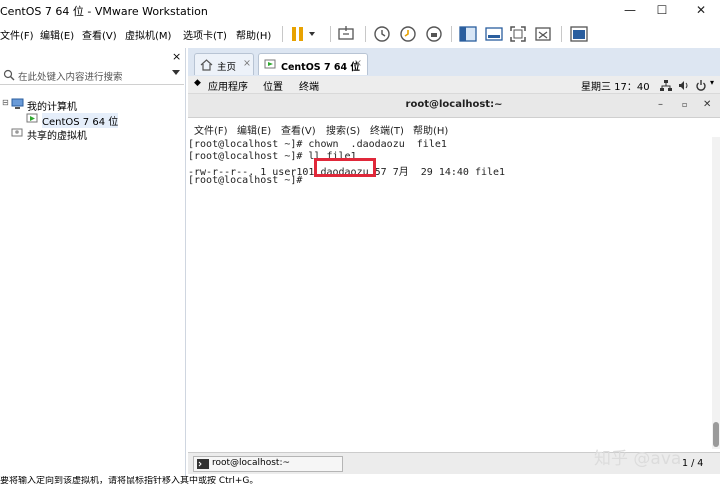 The height and width of the screenshot is (485, 720). What do you see at coordinates (360, 34) in the screenshot?
I see `menubar: 文件(F) 编辑(E) 查看(V) 虚拟机(M) 选项卡(T) 帮助(H)` at bounding box center [360, 34].